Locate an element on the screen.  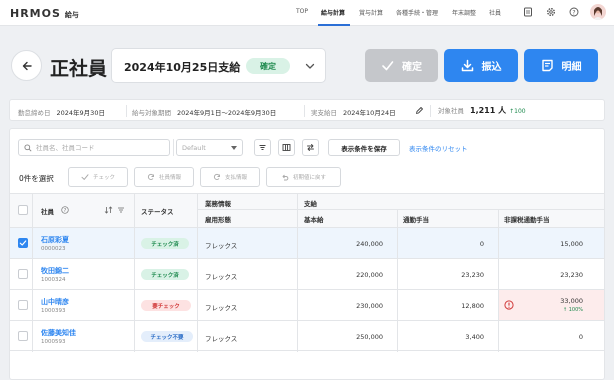
arrow-left-icon is located at coordinates (27, 65).